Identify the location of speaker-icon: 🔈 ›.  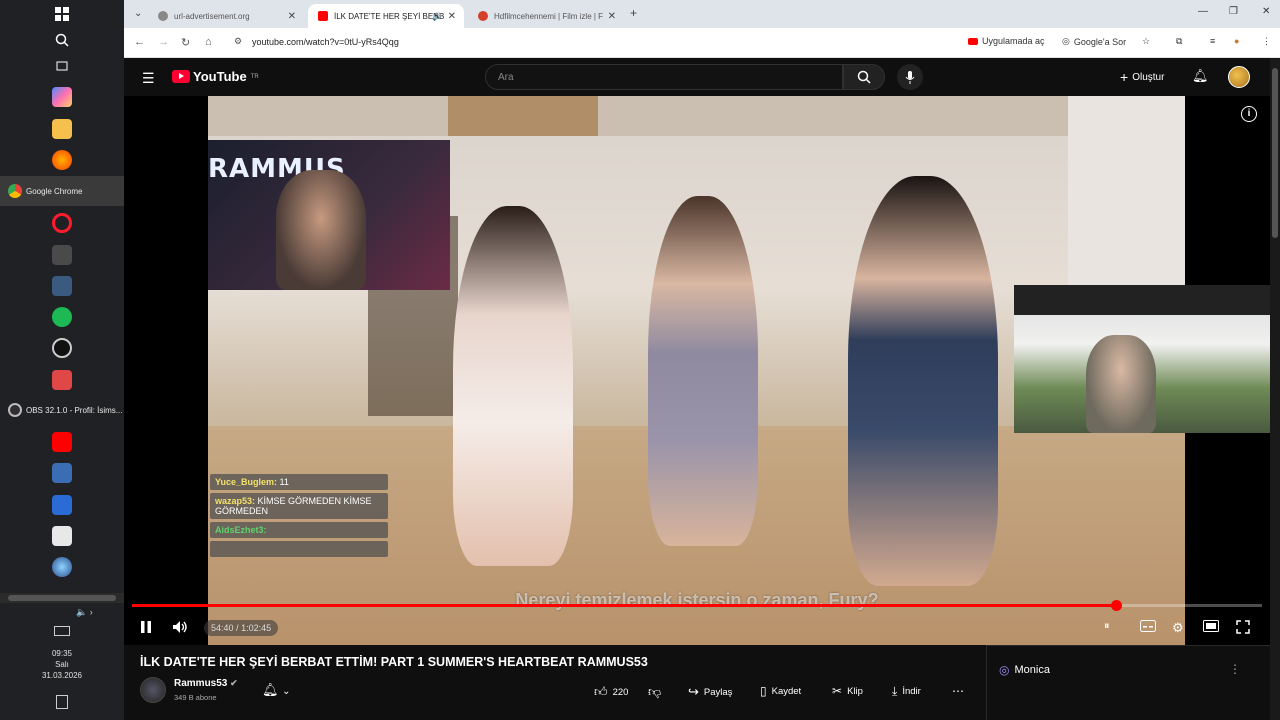
(84, 612).